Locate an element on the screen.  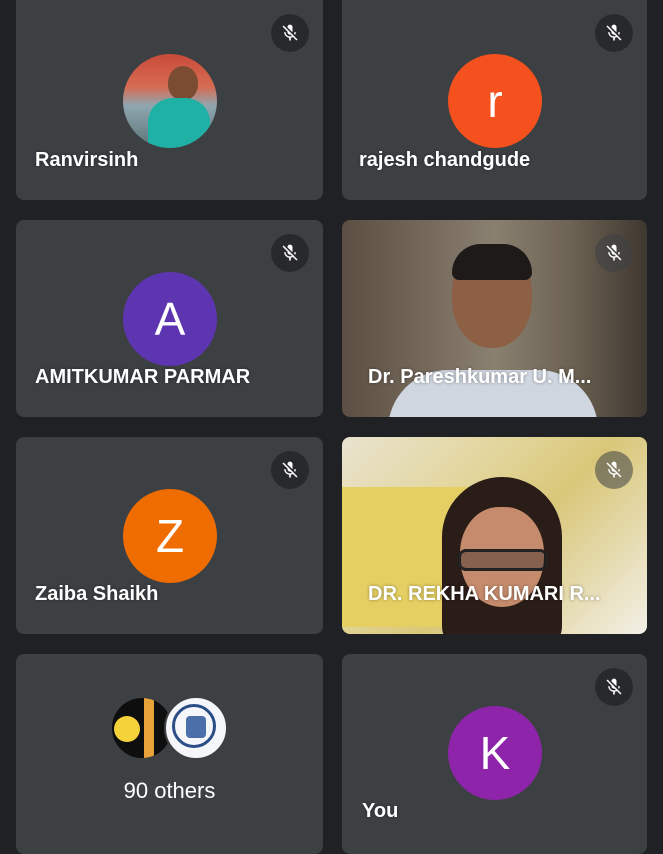
others-count: 90 others is located at coordinates (169, 790).